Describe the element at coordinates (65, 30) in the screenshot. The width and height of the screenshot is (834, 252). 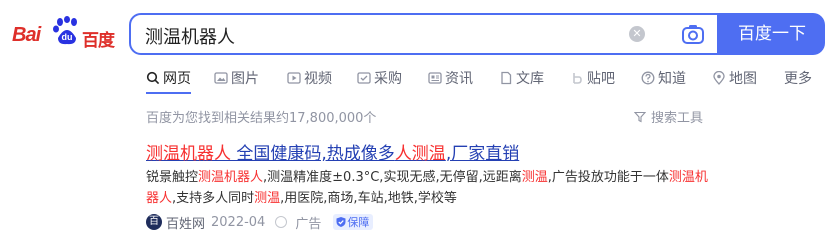
I see `paw-icon: du` at that location.